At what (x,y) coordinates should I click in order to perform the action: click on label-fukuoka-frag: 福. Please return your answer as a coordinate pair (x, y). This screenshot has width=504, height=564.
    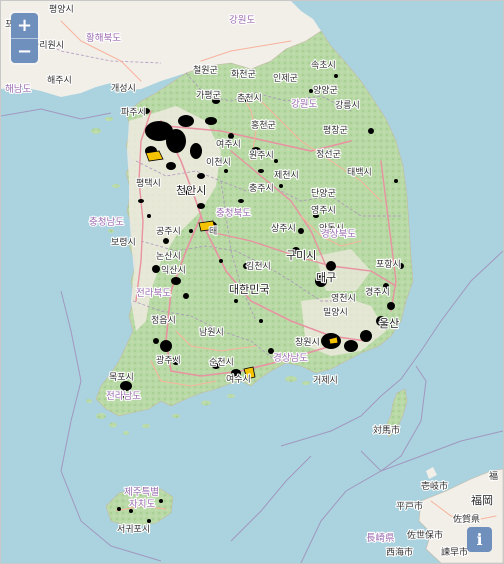
    Looking at the image, I should click on (493, 476).